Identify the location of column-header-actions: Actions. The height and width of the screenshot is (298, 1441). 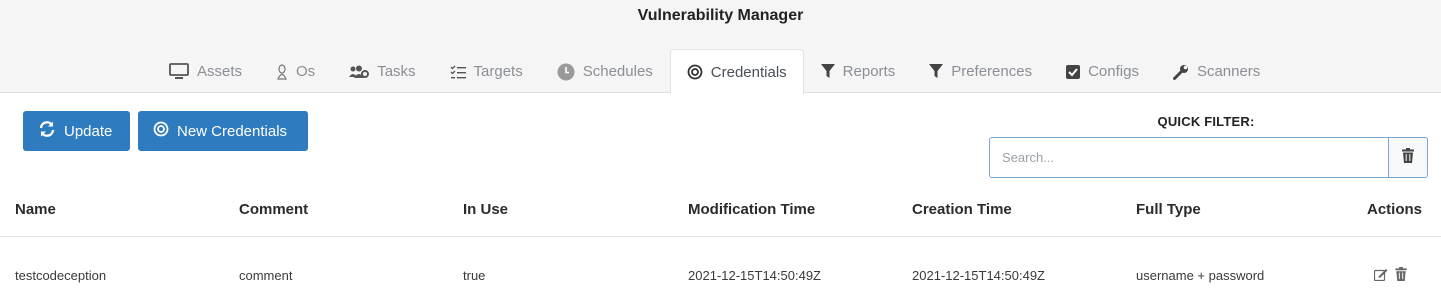
(1395, 209).